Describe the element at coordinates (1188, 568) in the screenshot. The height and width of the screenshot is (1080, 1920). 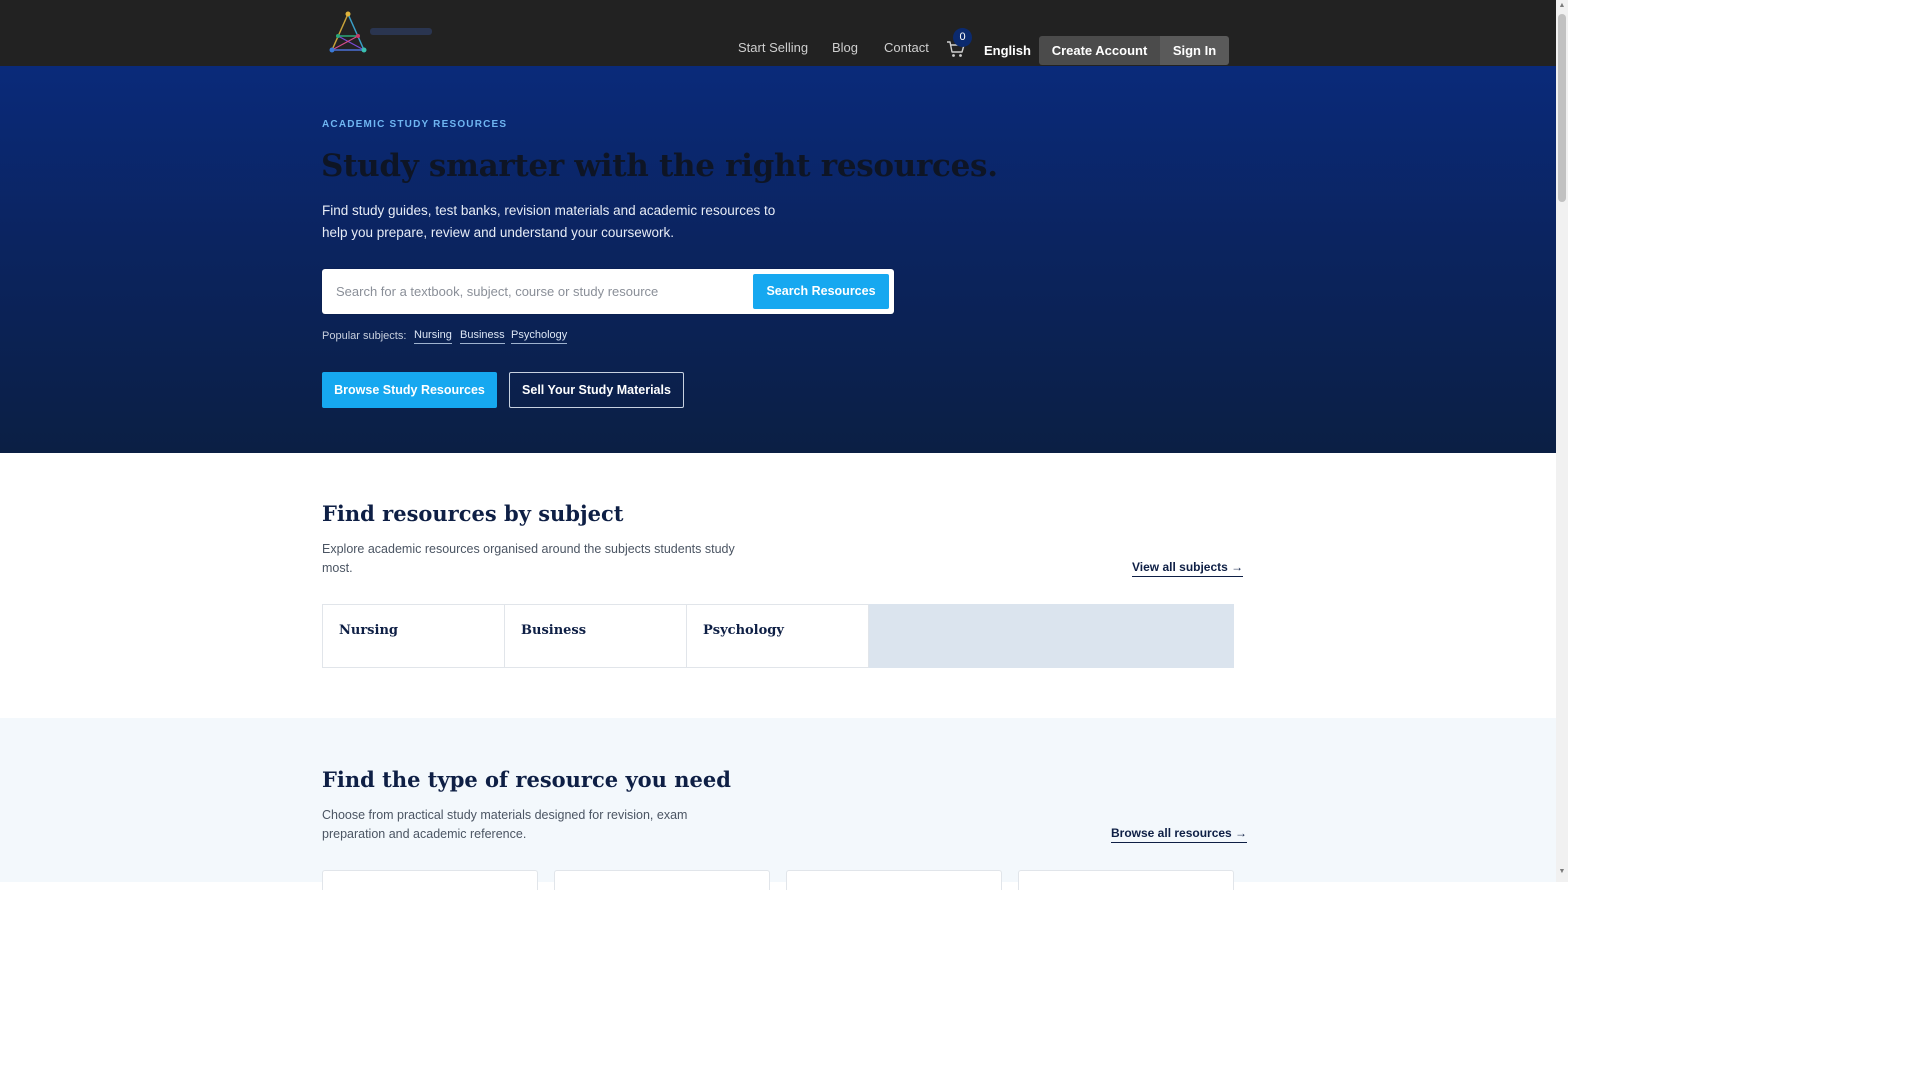
I see `view-all-subjects-link: View all subjects →` at that location.